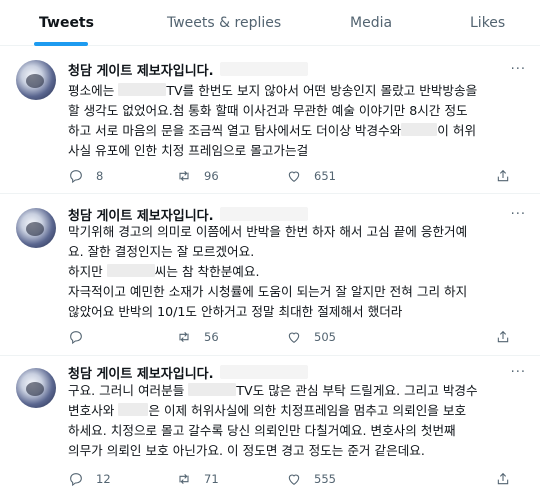 The image size is (540, 496). I want to click on tweet-actions: 8 96 651, so click(289, 176).